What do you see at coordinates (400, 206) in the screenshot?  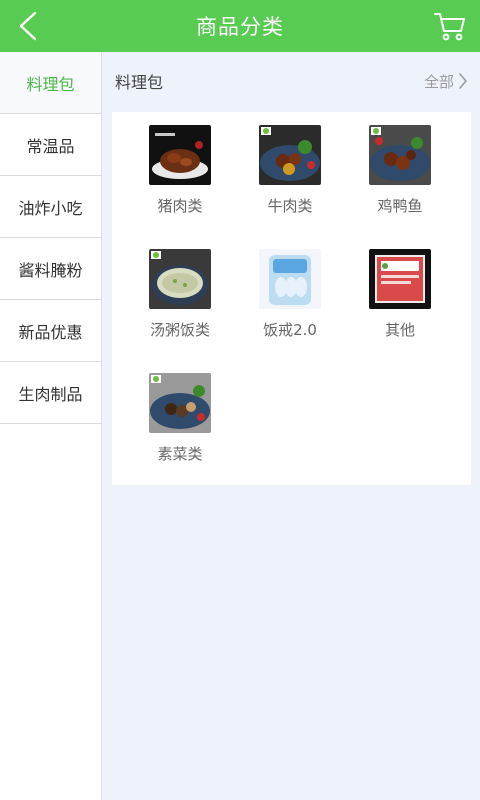 I see `category-label: 鸡鸭鱼` at bounding box center [400, 206].